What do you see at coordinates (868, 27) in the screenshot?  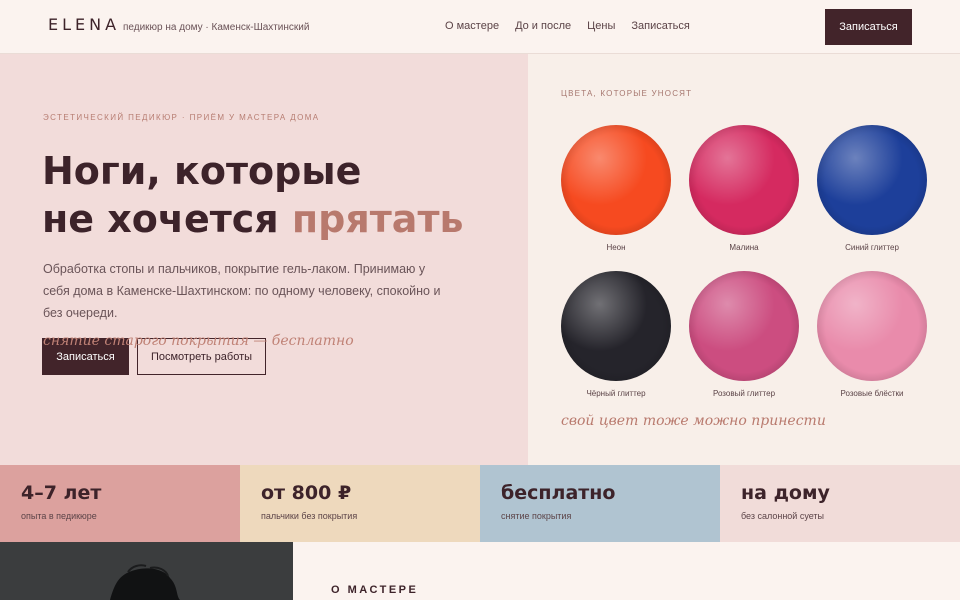 I see `header-booking-button: Записаться` at bounding box center [868, 27].